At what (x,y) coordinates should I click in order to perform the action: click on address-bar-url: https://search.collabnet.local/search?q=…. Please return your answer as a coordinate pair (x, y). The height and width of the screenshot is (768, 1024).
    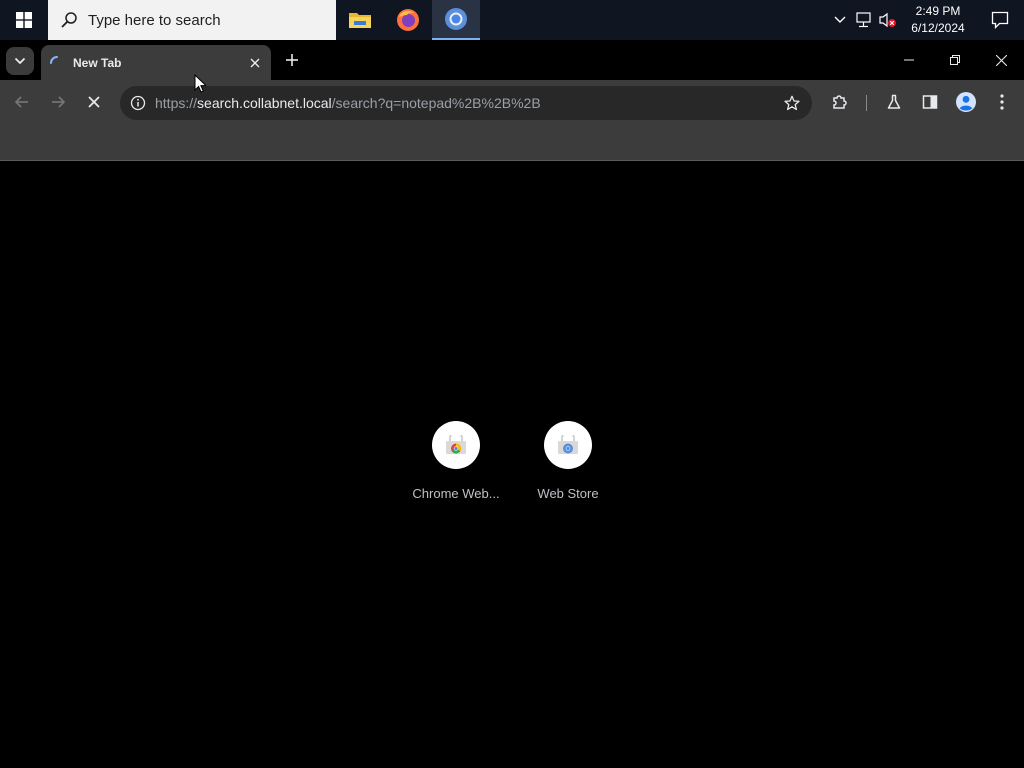
    Looking at the image, I should click on (348, 103).